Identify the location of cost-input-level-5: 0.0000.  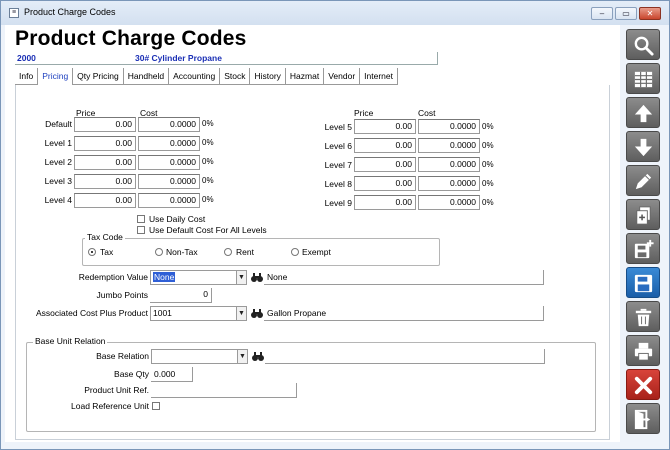
(449, 126).